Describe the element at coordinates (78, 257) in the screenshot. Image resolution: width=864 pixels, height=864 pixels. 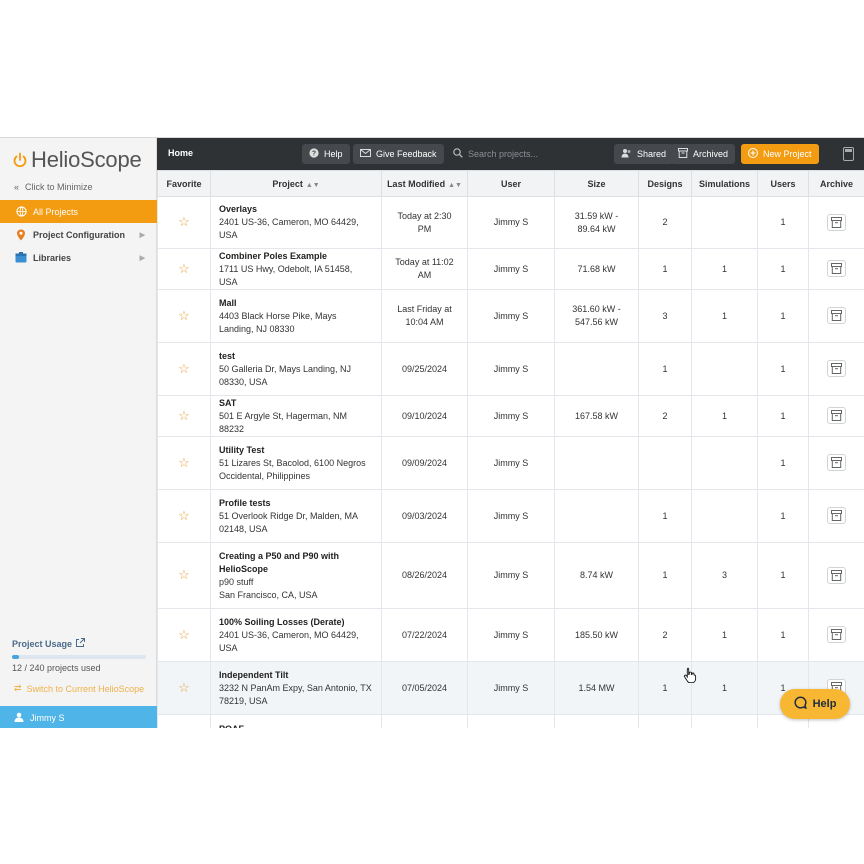
I see `sidebar-item-libraries: Libraries ▶` at that location.